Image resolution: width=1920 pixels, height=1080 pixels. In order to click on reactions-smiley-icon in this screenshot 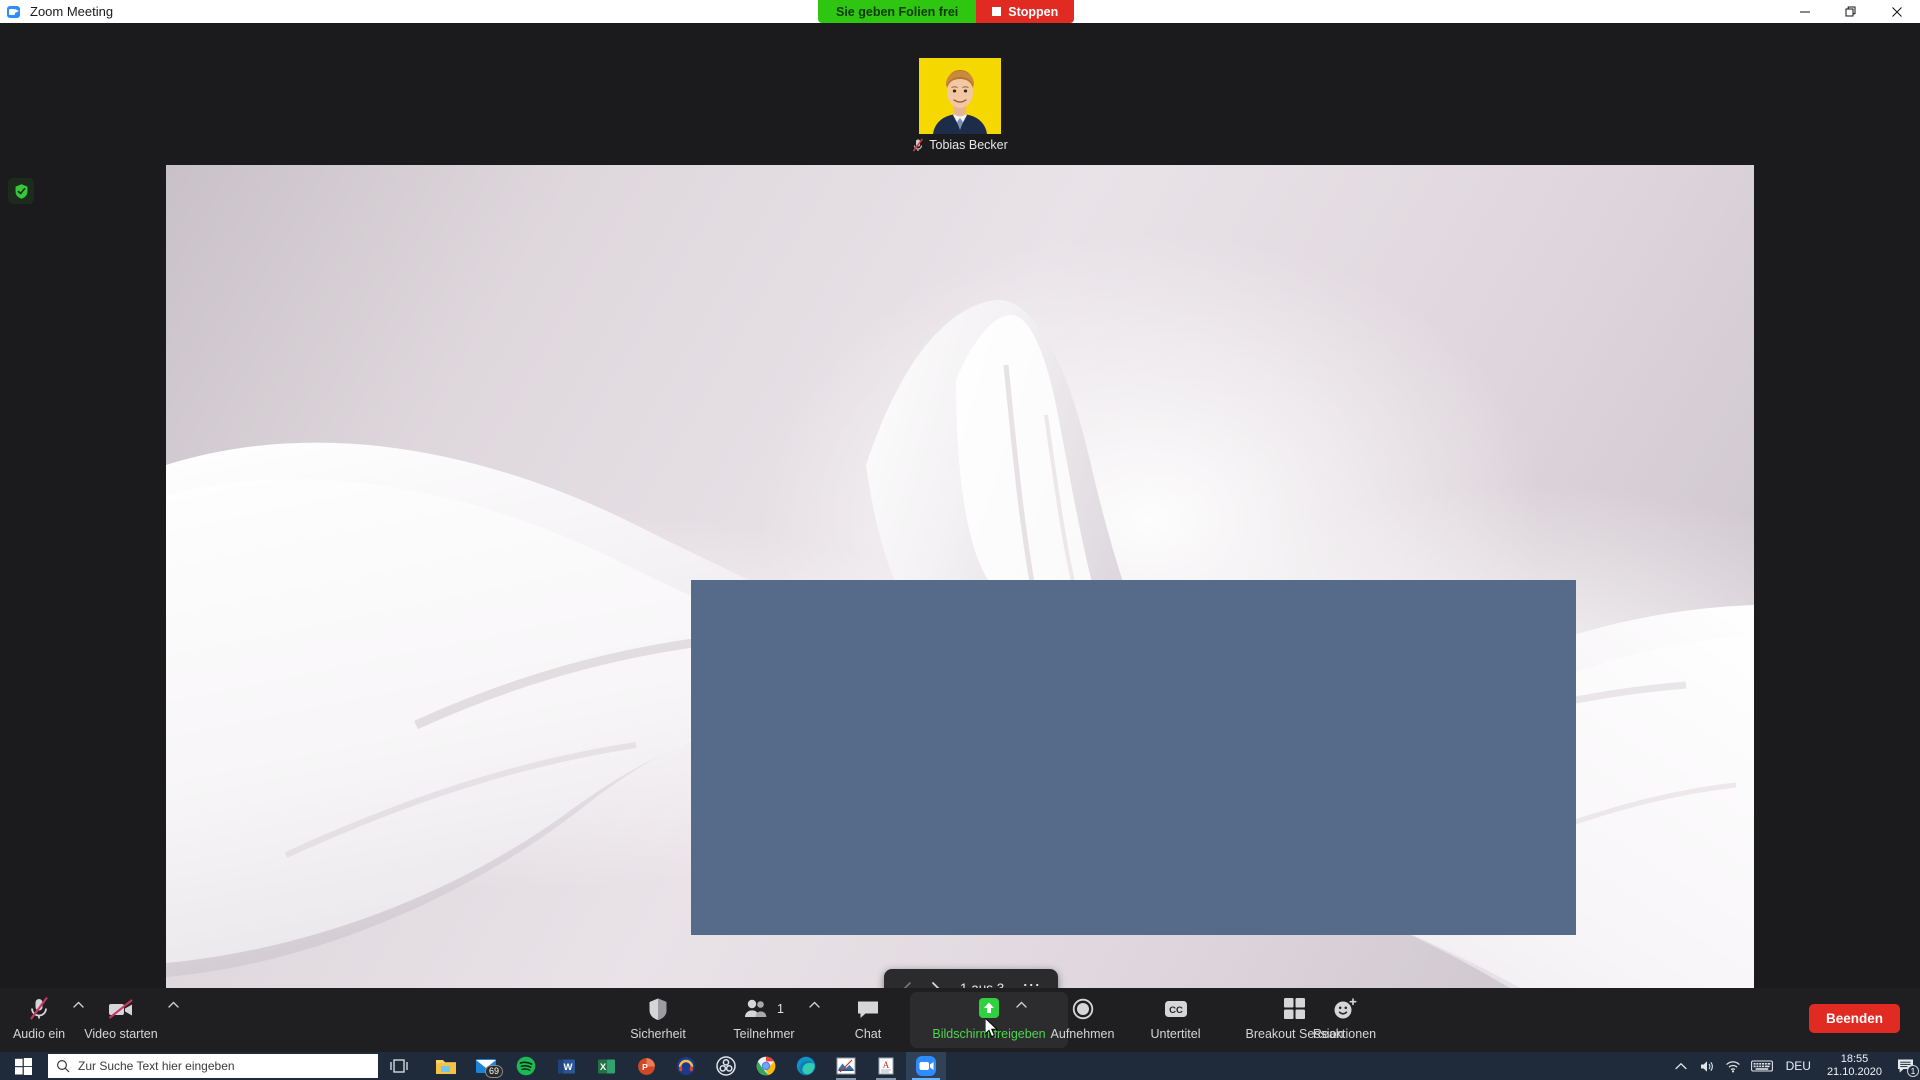, I will do `click(1345, 1008)`.